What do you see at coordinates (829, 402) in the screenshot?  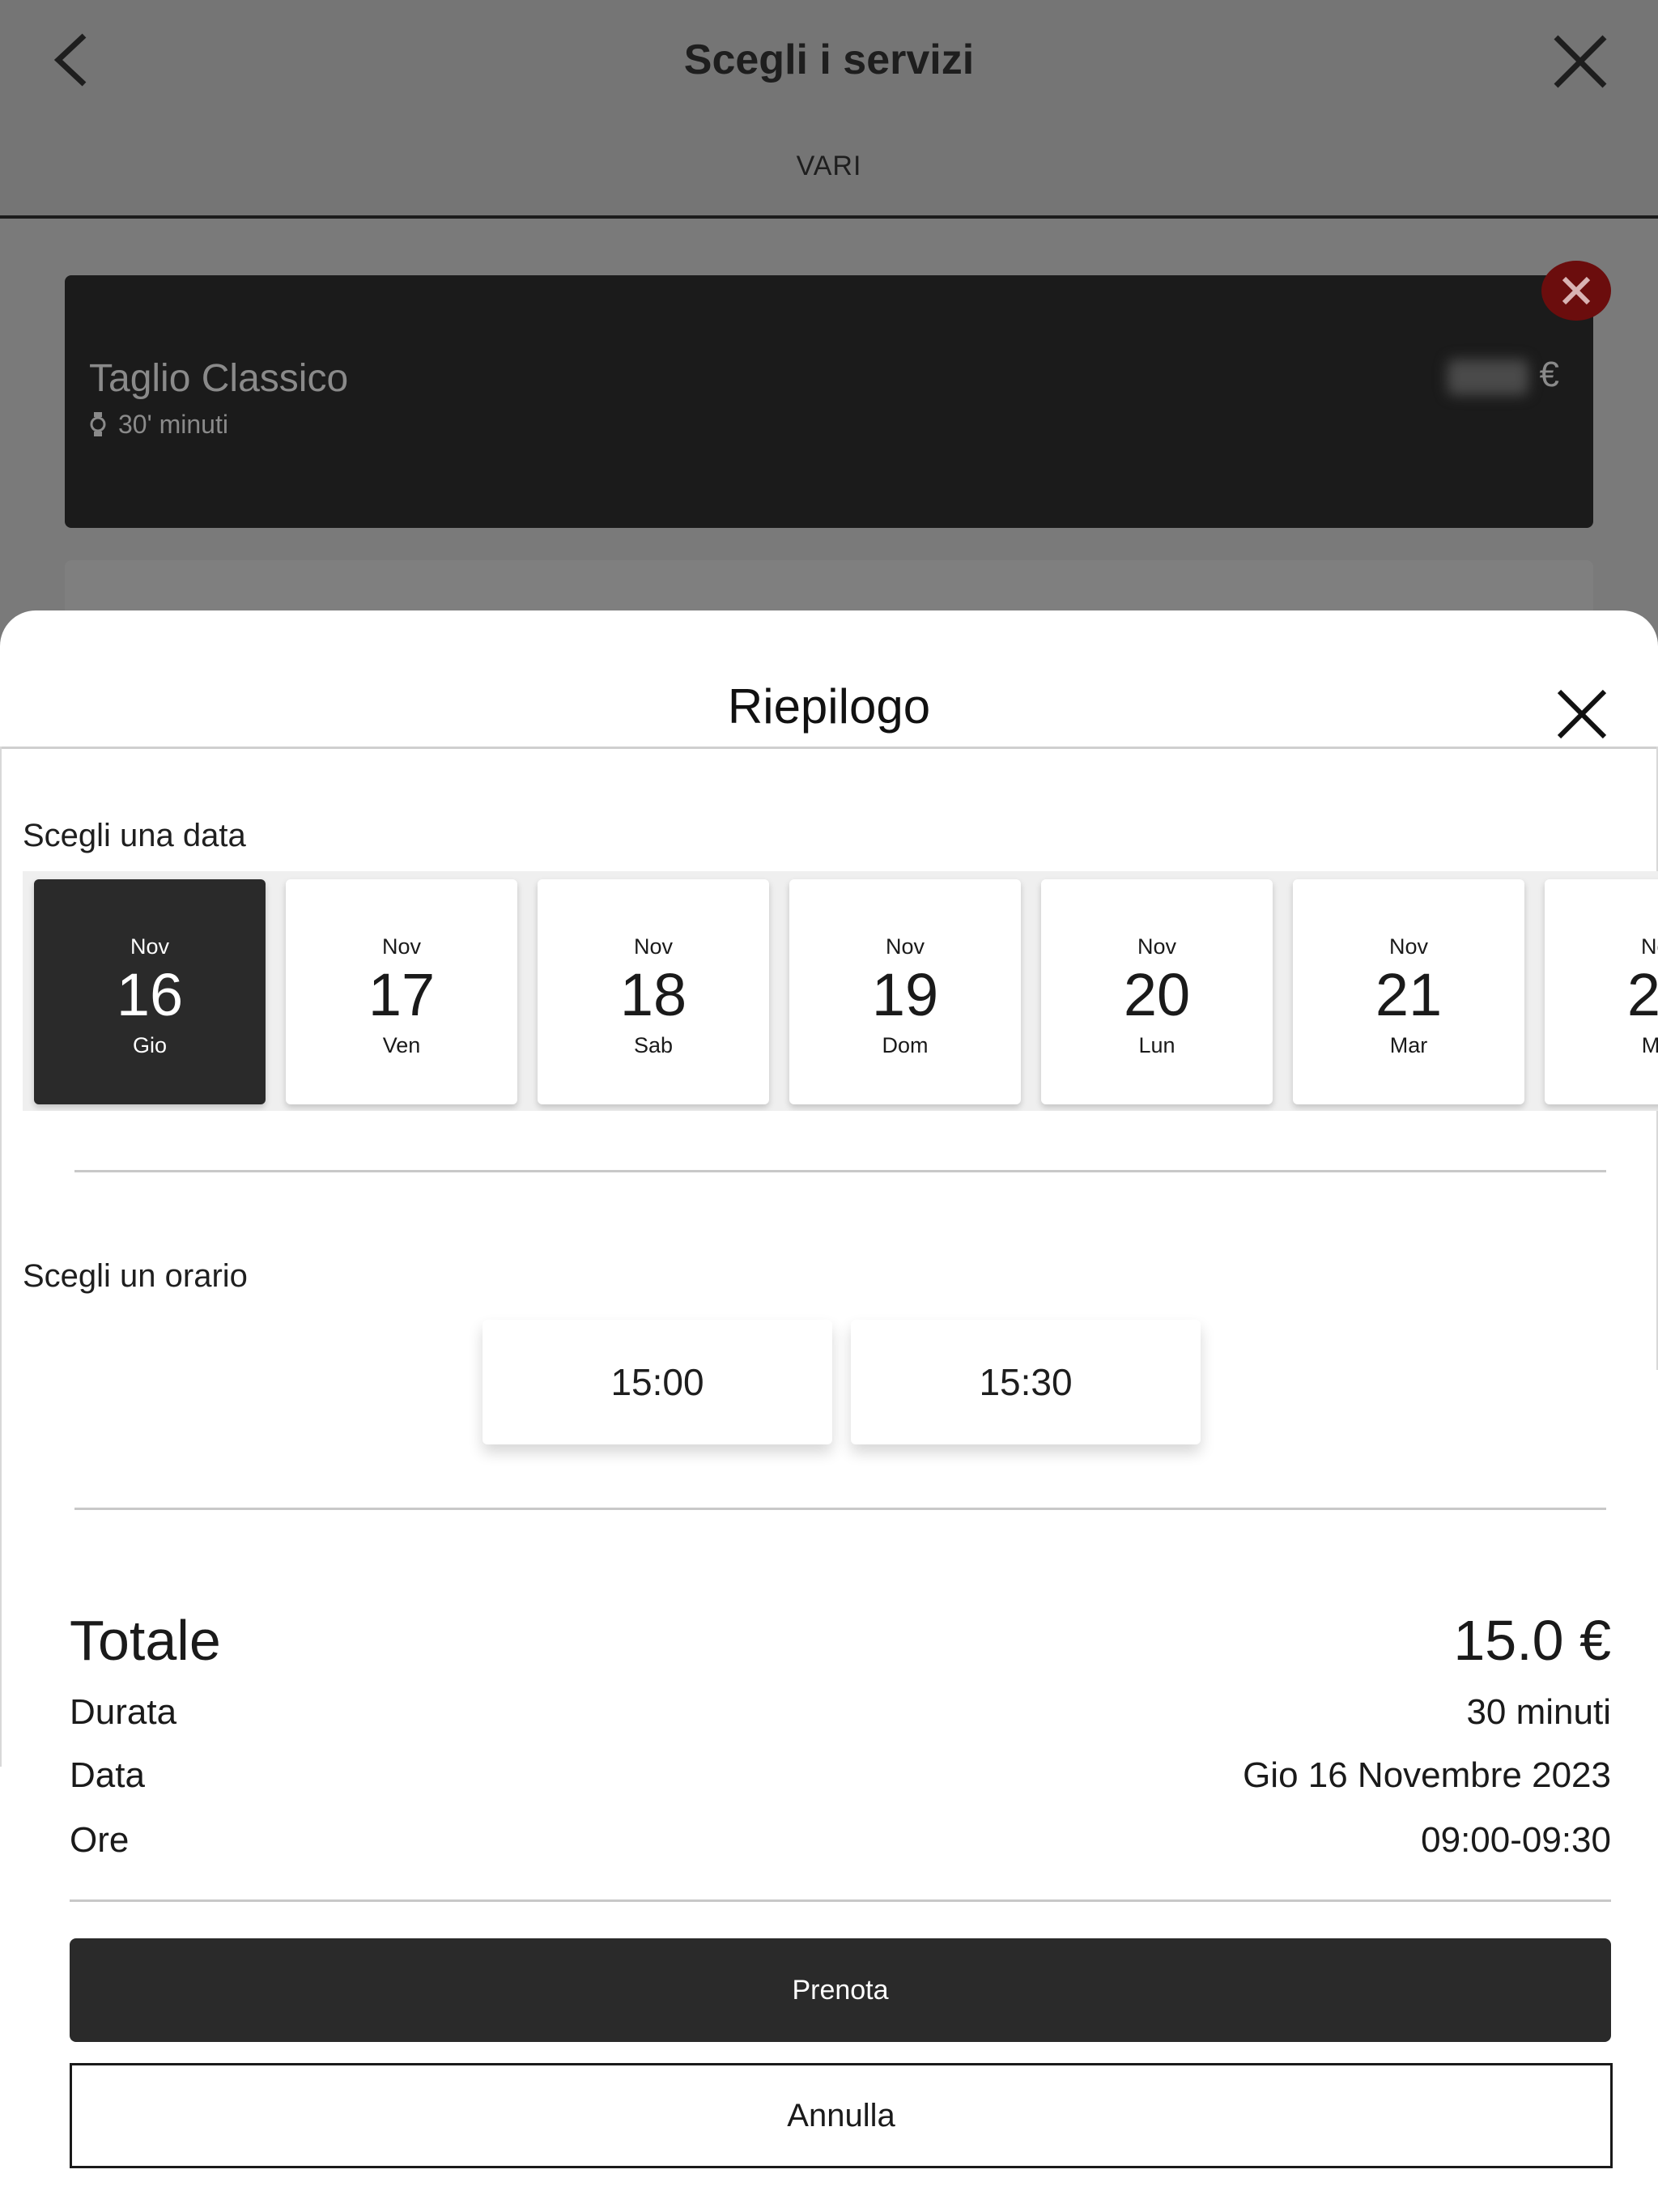 I see `service-card: Taglio Classico 30' minuti €` at bounding box center [829, 402].